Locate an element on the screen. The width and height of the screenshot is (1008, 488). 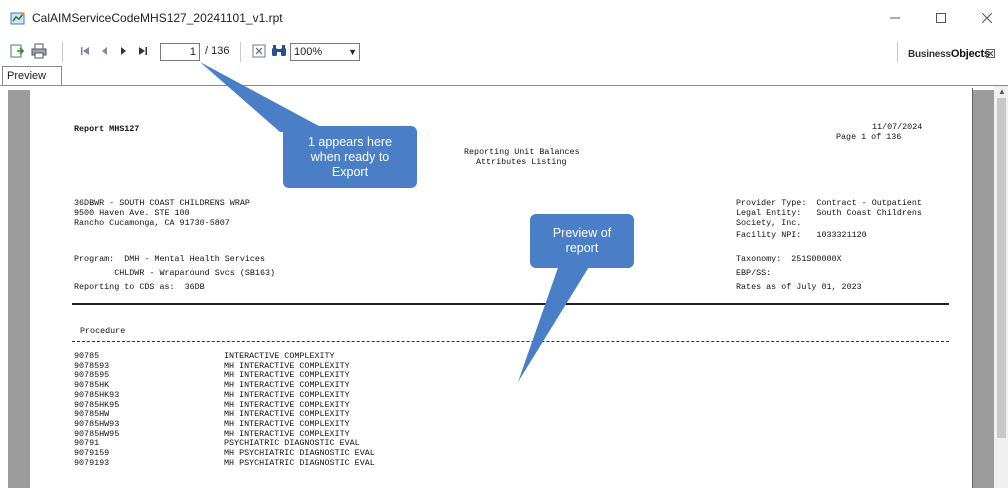
export-callout: 1 appears here when ready to Export is located at coordinates (350, 157).